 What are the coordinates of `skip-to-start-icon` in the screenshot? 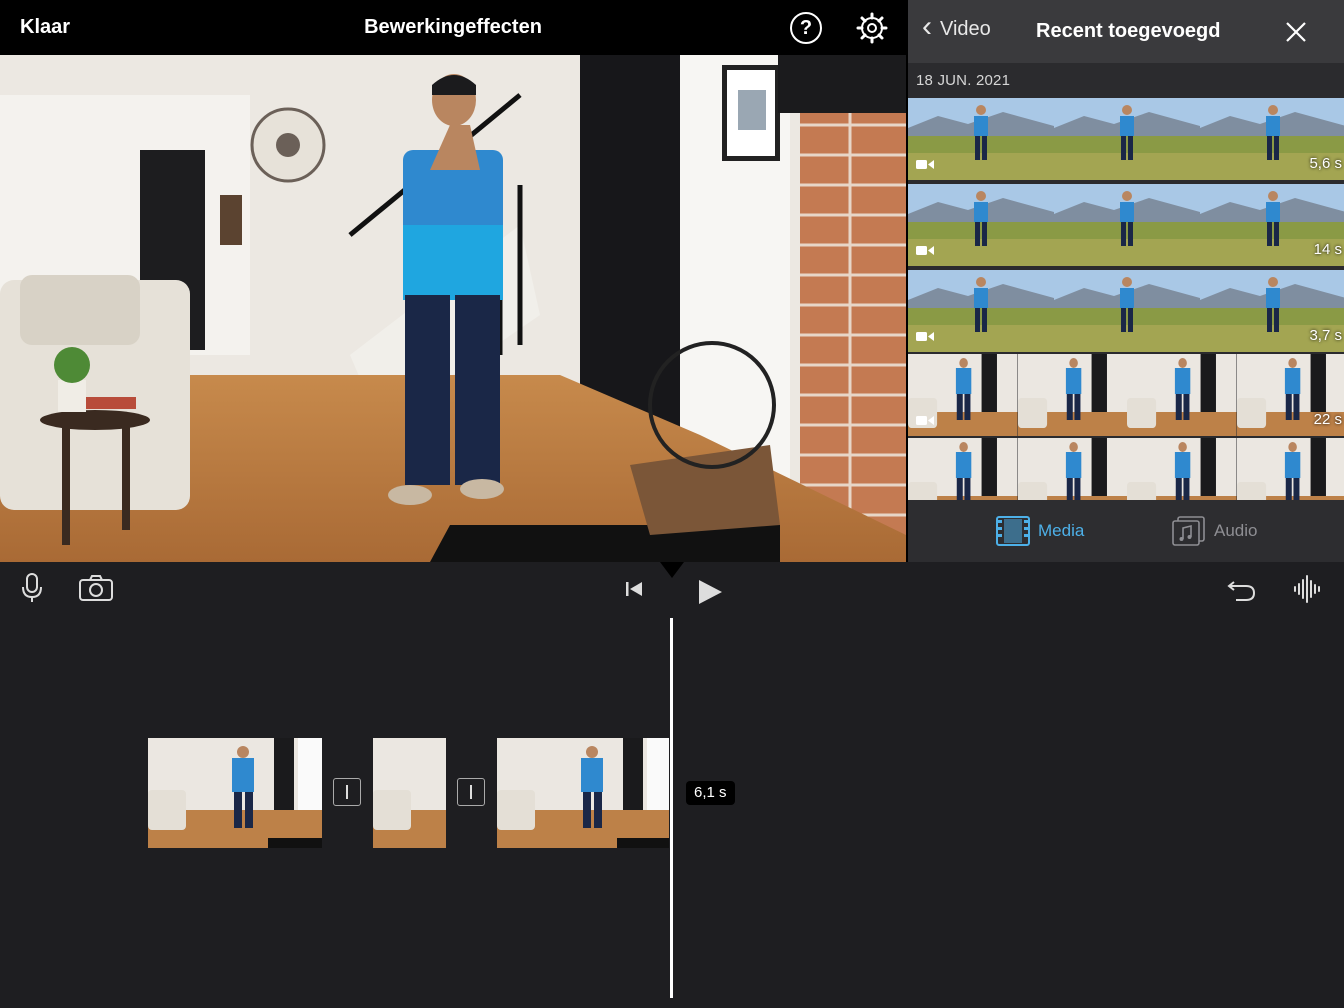 It's located at (635, 590).